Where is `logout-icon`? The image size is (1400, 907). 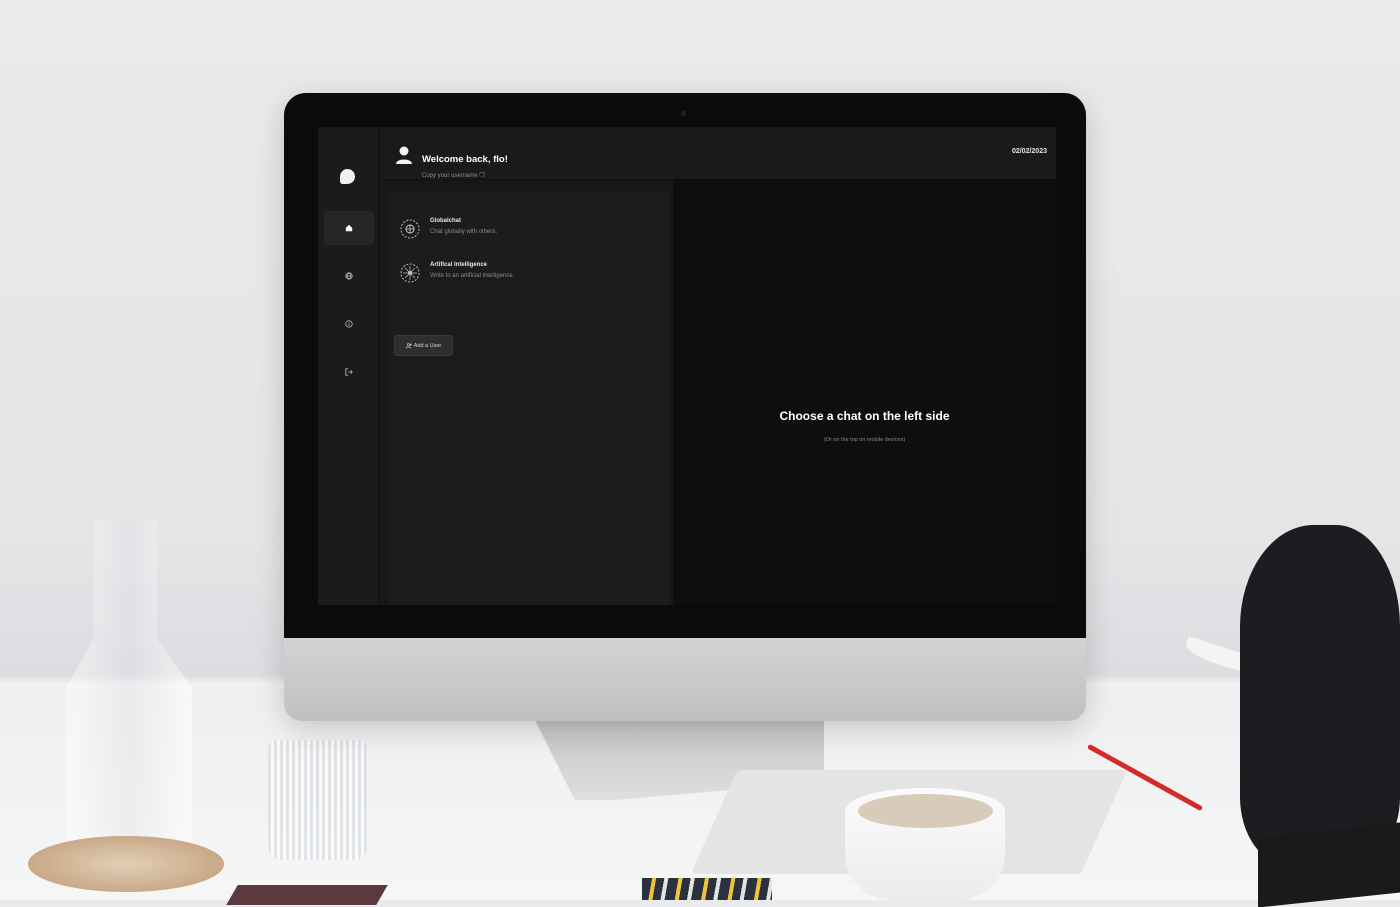
logout-icon is located at coordinates (349, 372).